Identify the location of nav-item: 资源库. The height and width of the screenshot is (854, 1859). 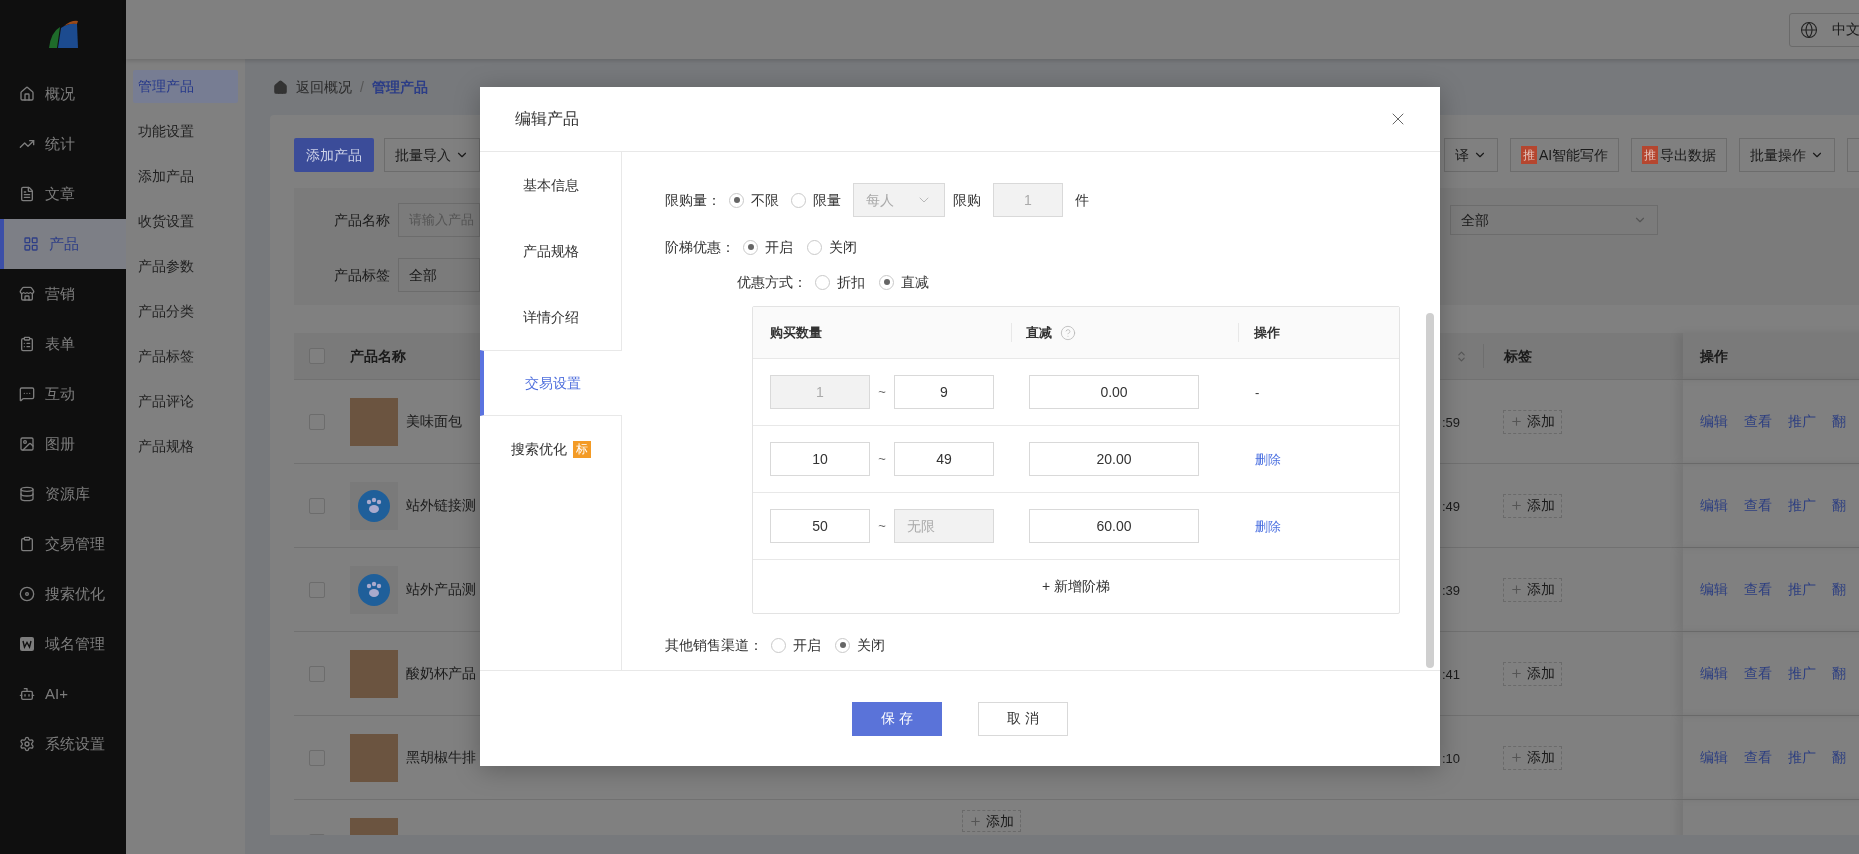
(63, 494).